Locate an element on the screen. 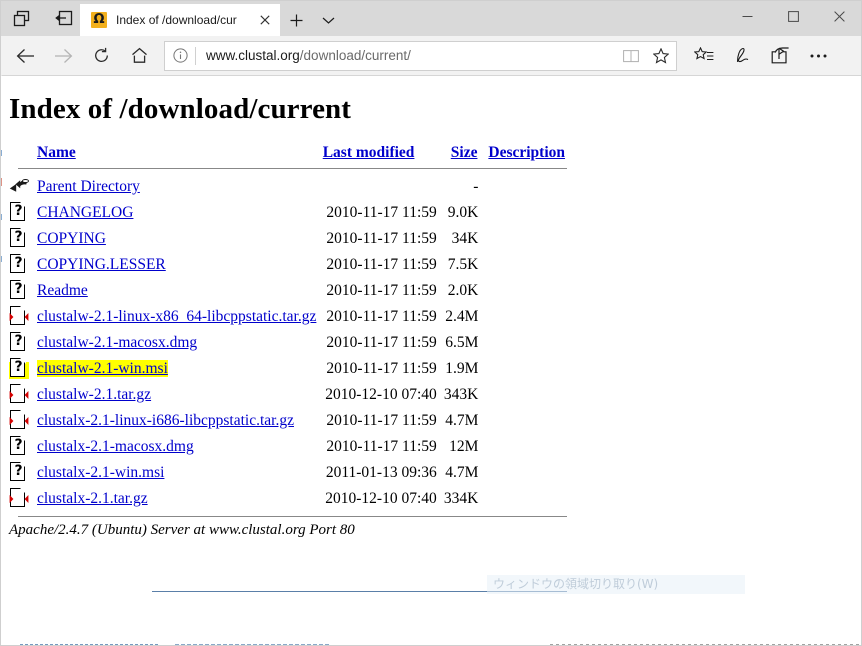 The width and height of the screenshot is (862, 646). browser-tab: Ω Index of /download/cur is located at coordinates (180, 20).